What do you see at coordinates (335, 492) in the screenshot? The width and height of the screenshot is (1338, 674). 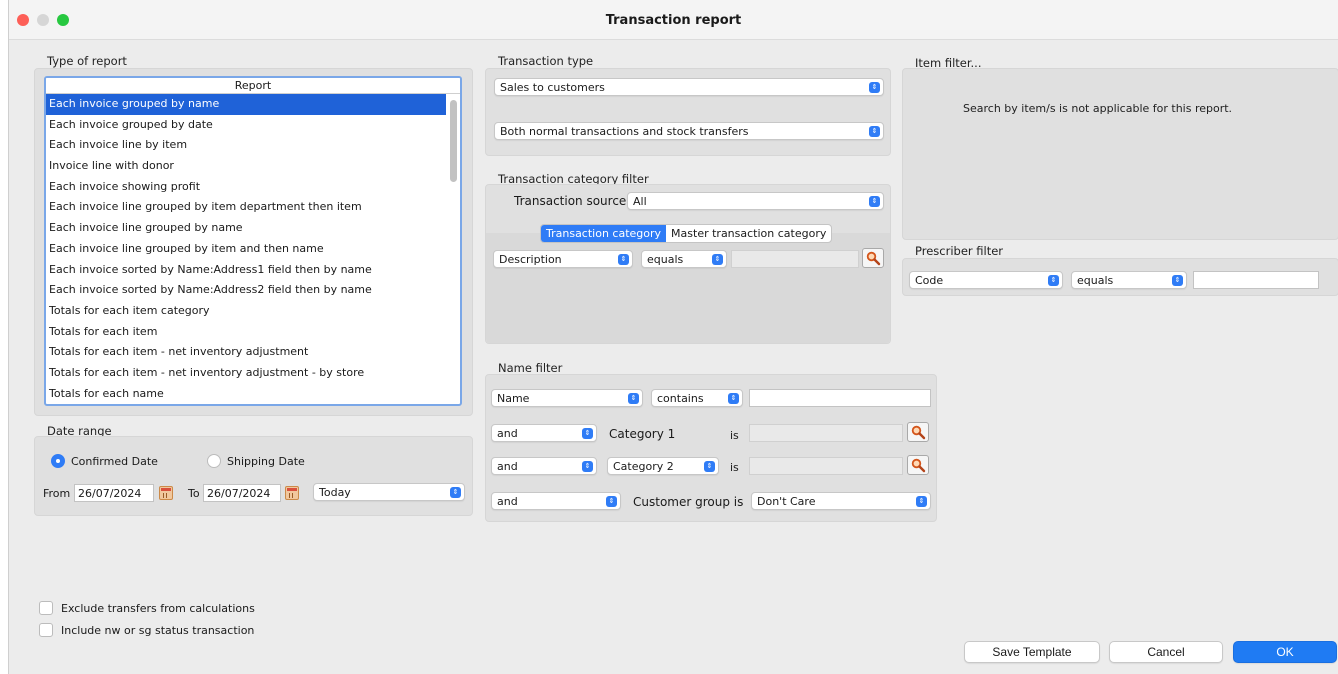 I see `date-preset-value: Today` at bounding box center [335, 492].